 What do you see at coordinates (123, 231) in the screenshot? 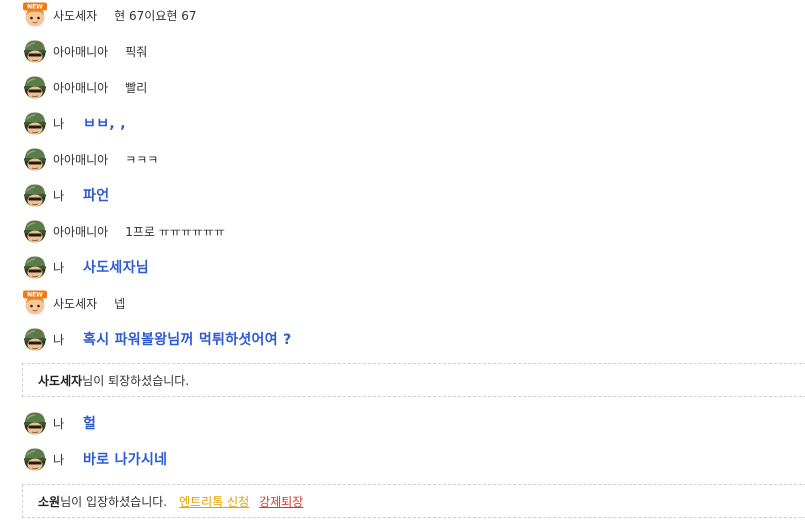
I see `chat-message-row: 아아매니아 1프로 ㅠㅠㅠㅠㅠㅠ` at bounding box center [123, 231].